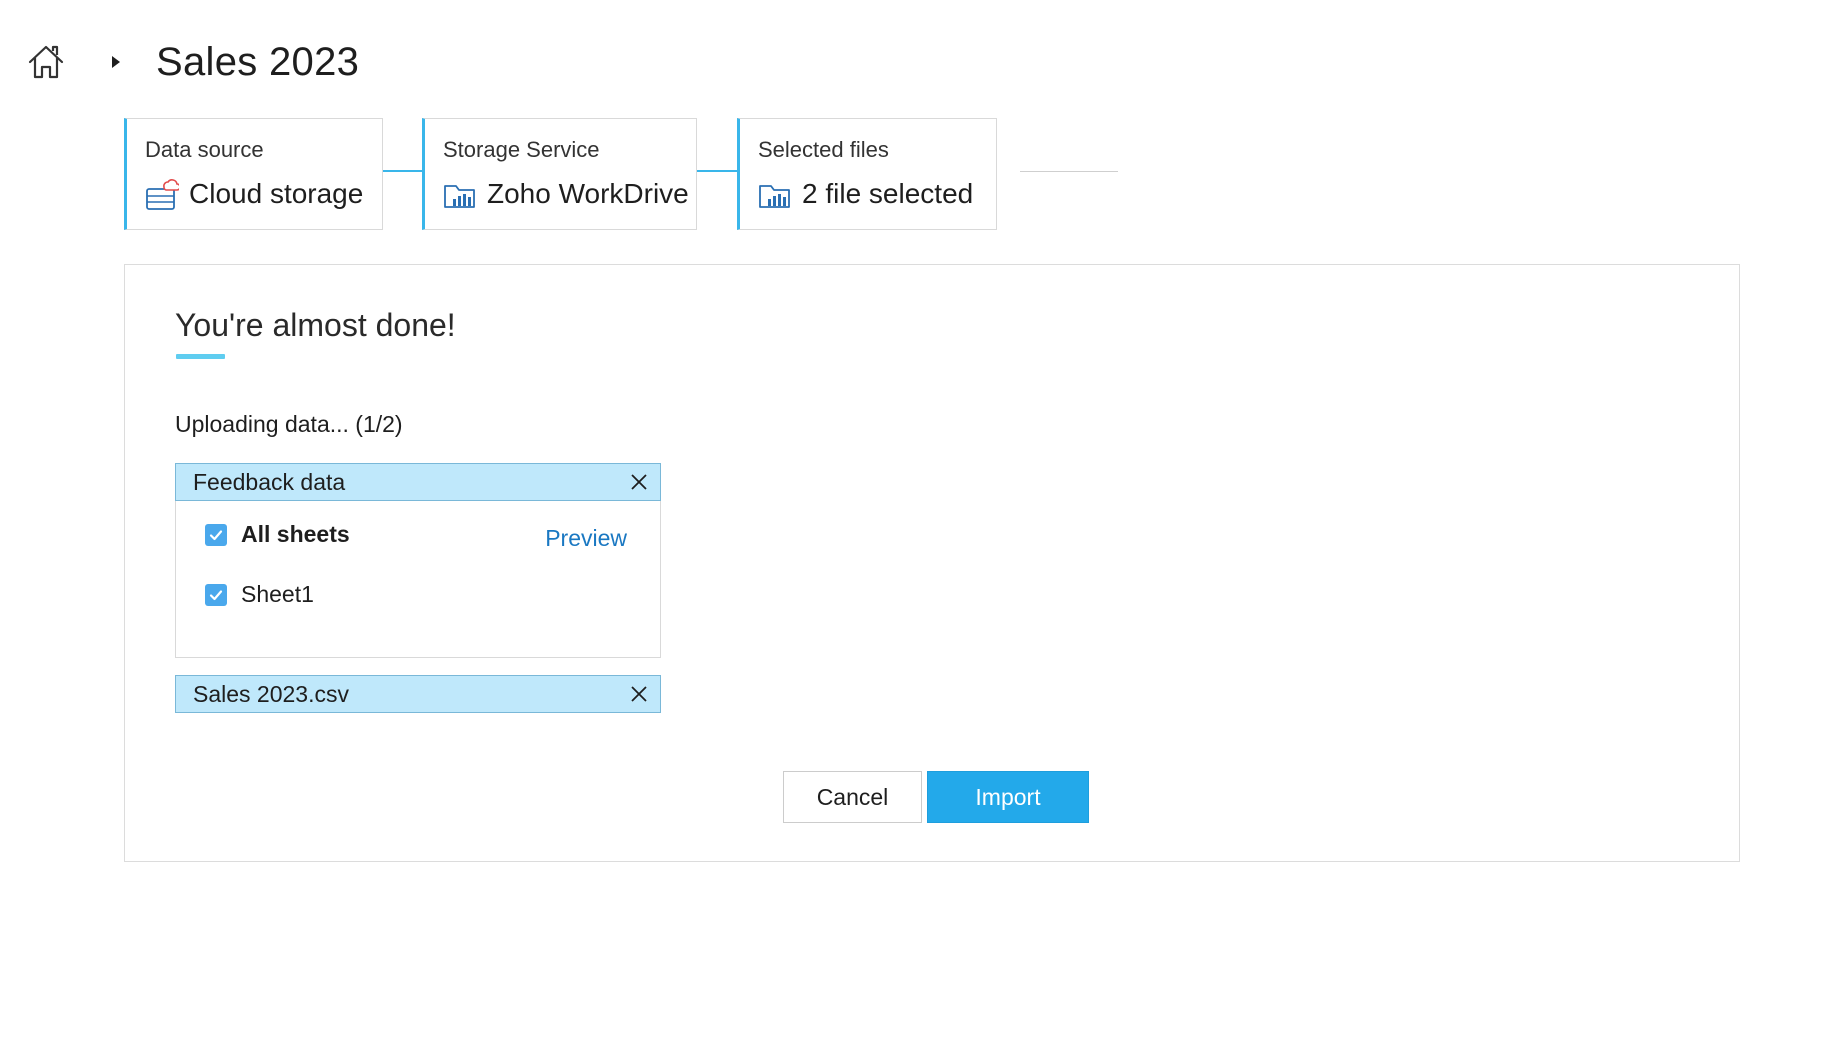  Describe the element at coordinates (271, 693) in the screenshot. I see `file-name: Sales 2023.csv` at that location.